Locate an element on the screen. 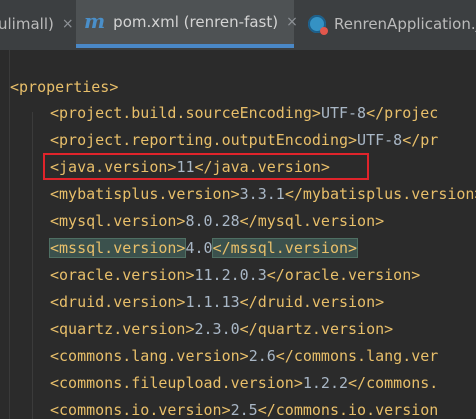  xml-value: 2.6 is located at coordinates (262, 356).